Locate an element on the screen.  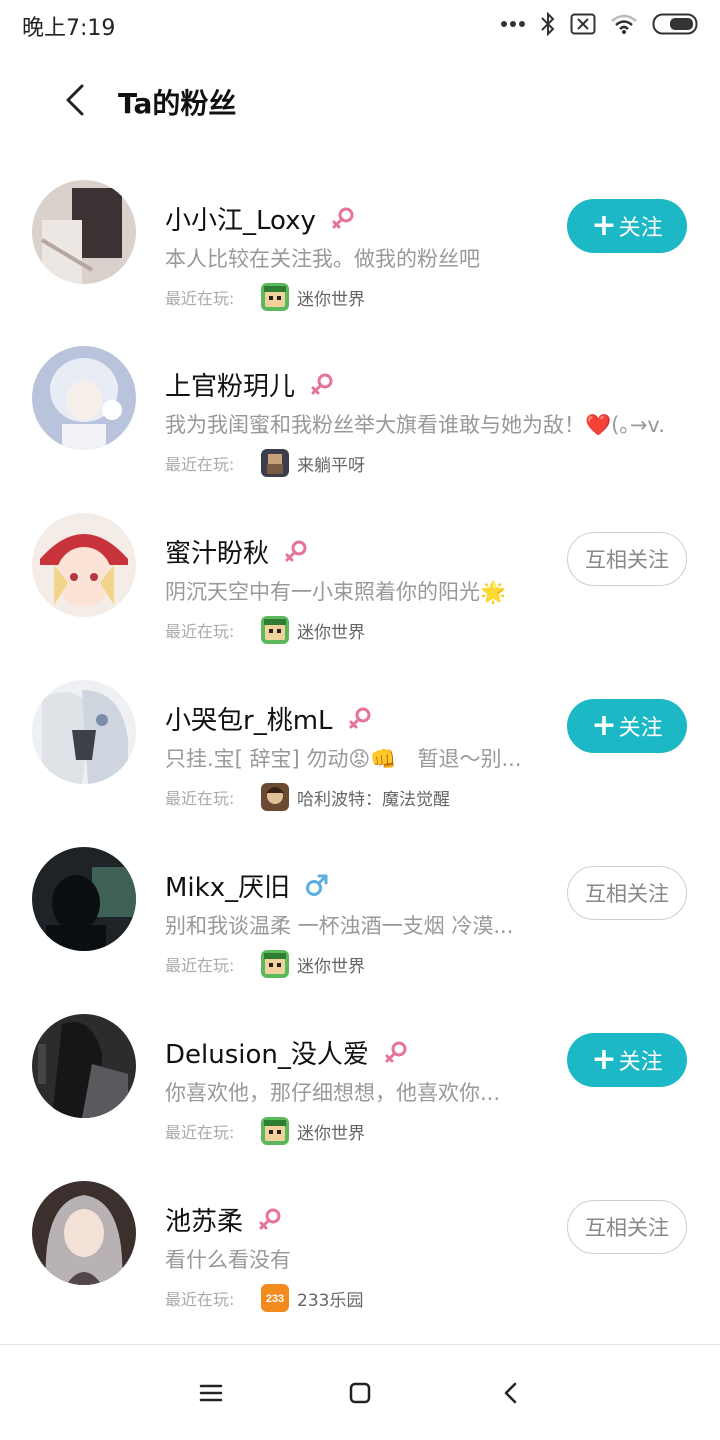
name-line: Delusion_没人爱 is located at coordinates (287, 1052).